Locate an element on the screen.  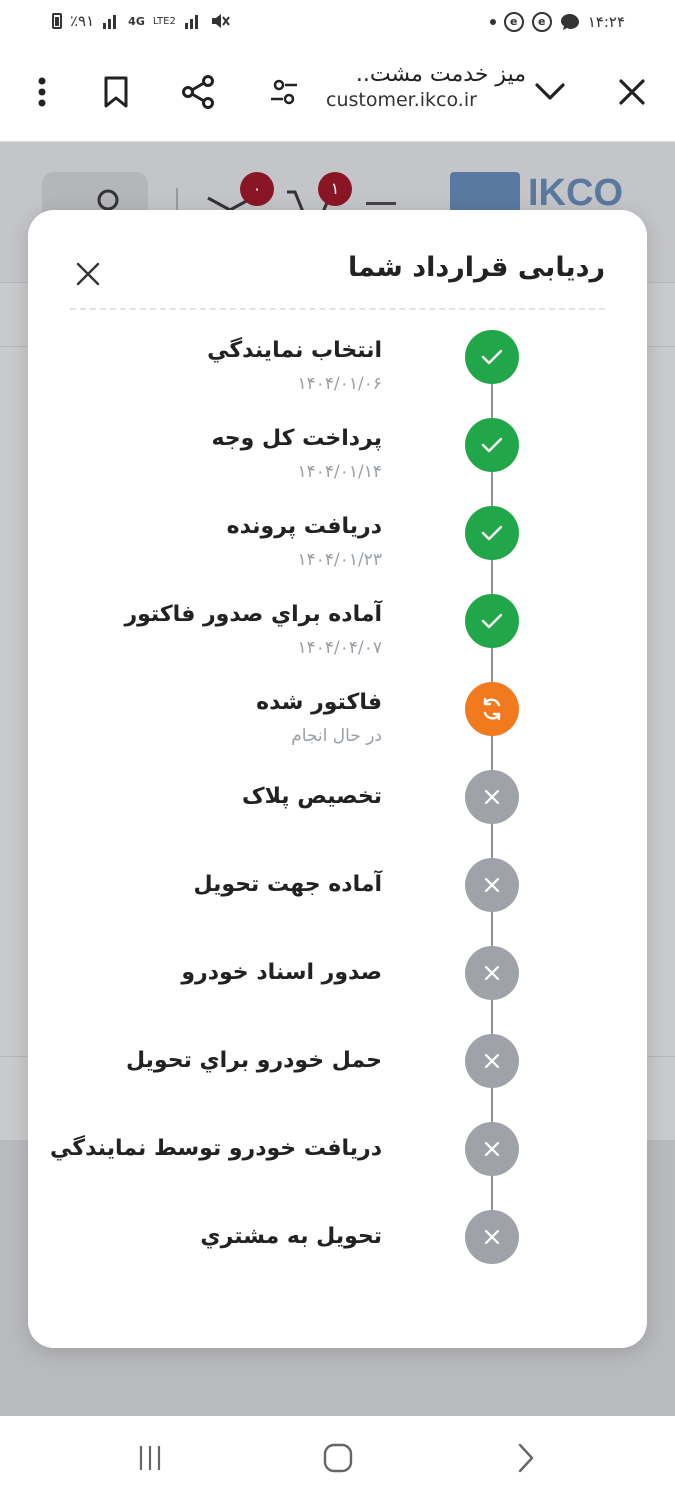
step-label: دريافت خودرو توسط نمايندگي is located at coordinates (216, 1148).